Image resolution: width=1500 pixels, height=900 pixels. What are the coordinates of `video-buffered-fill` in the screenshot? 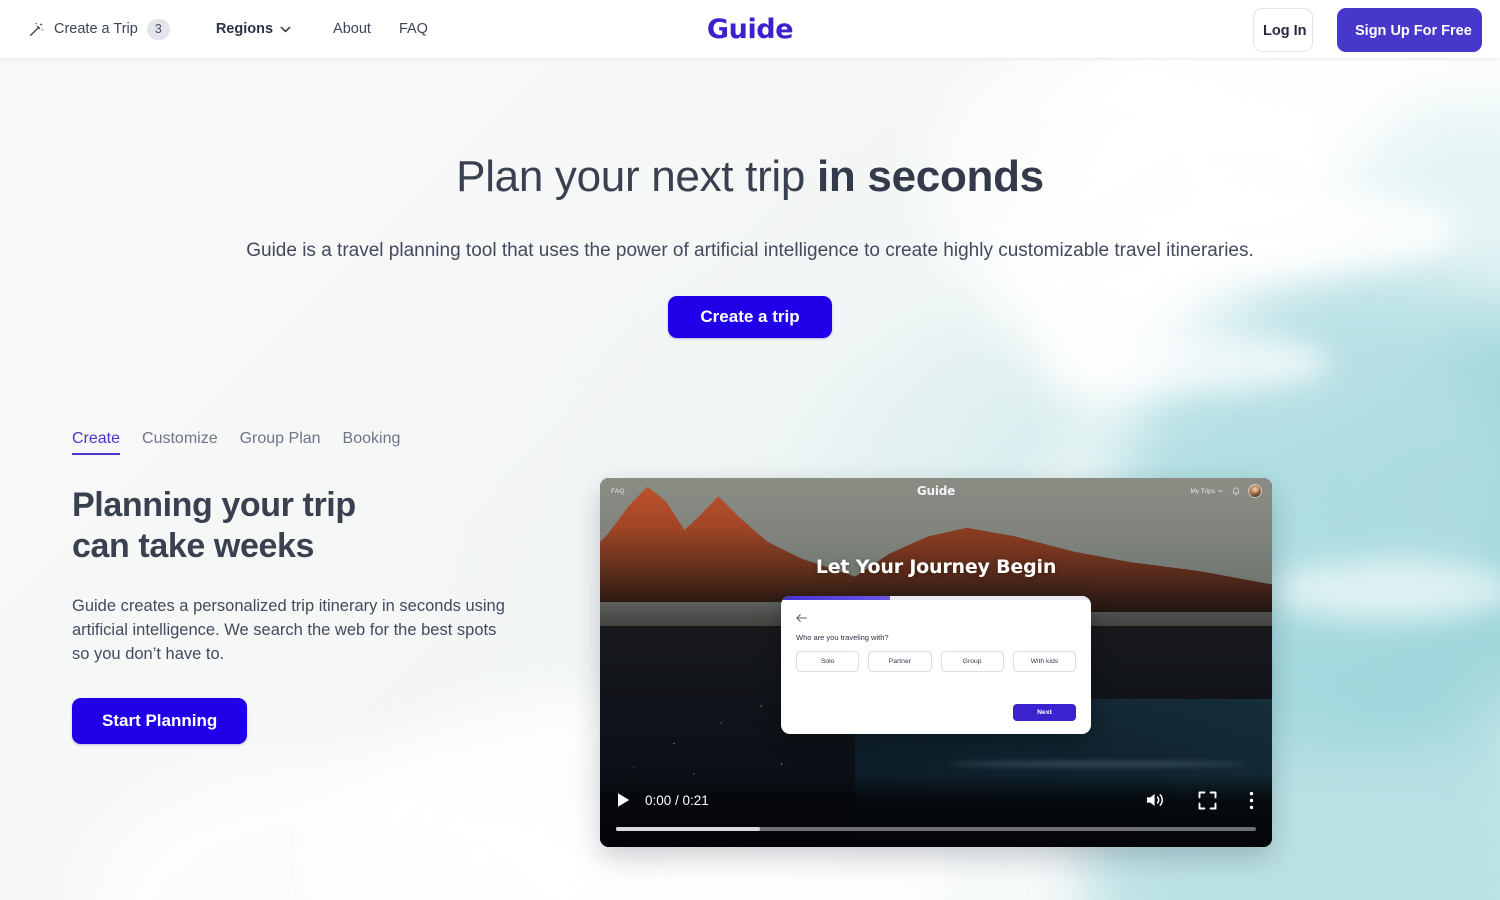 It's located at (688, 829).